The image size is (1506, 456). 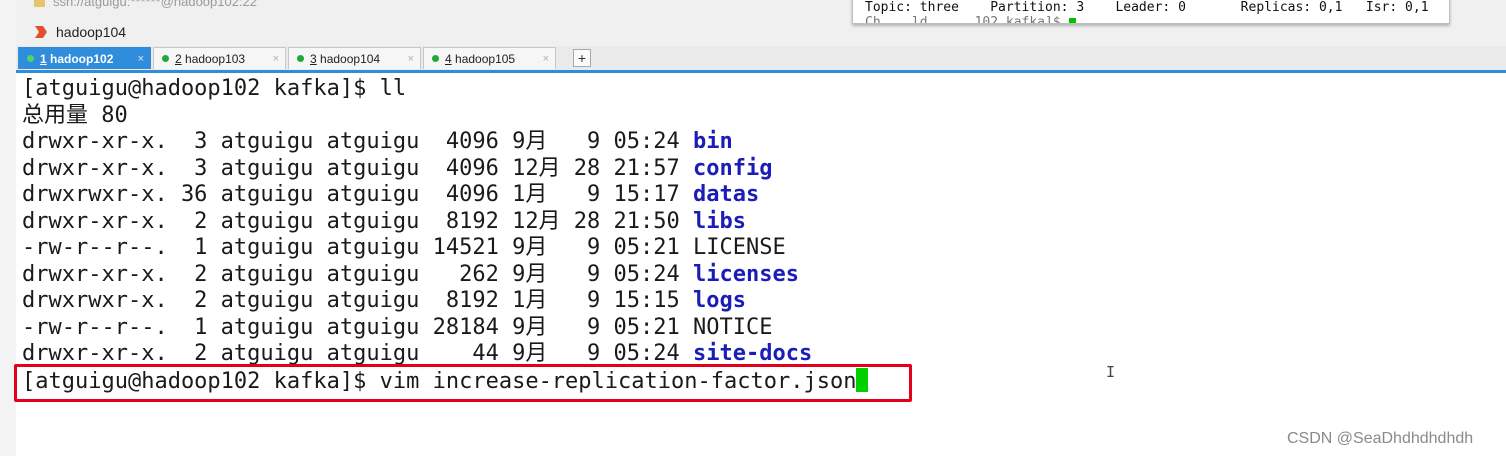 What do you see at coordinates (1111, 372) in the screenshot?
I see `text-cursor-ibeam-icon: I` at bounding box center [1111, 372].